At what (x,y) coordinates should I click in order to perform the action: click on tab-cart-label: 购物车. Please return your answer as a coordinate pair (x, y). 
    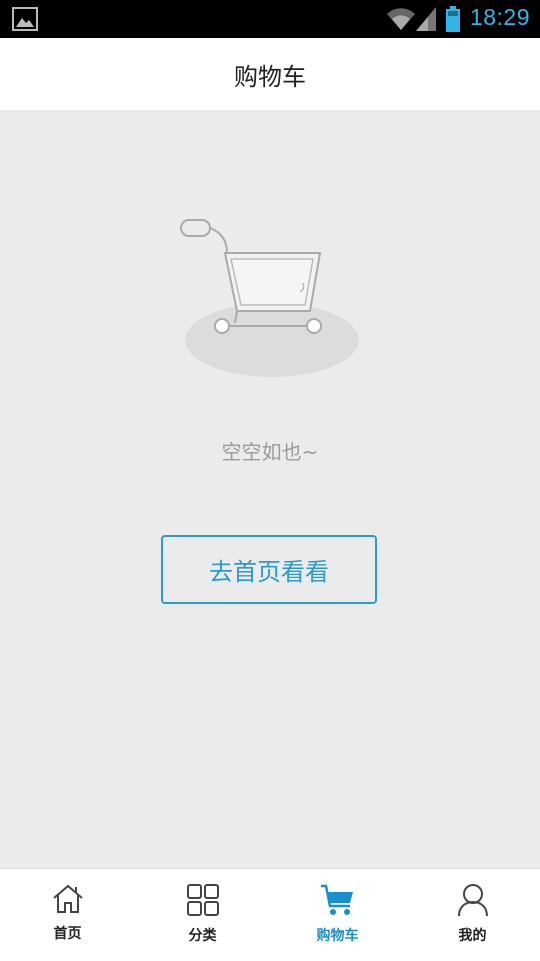
    Looking at the image, I should click on (337, 936).